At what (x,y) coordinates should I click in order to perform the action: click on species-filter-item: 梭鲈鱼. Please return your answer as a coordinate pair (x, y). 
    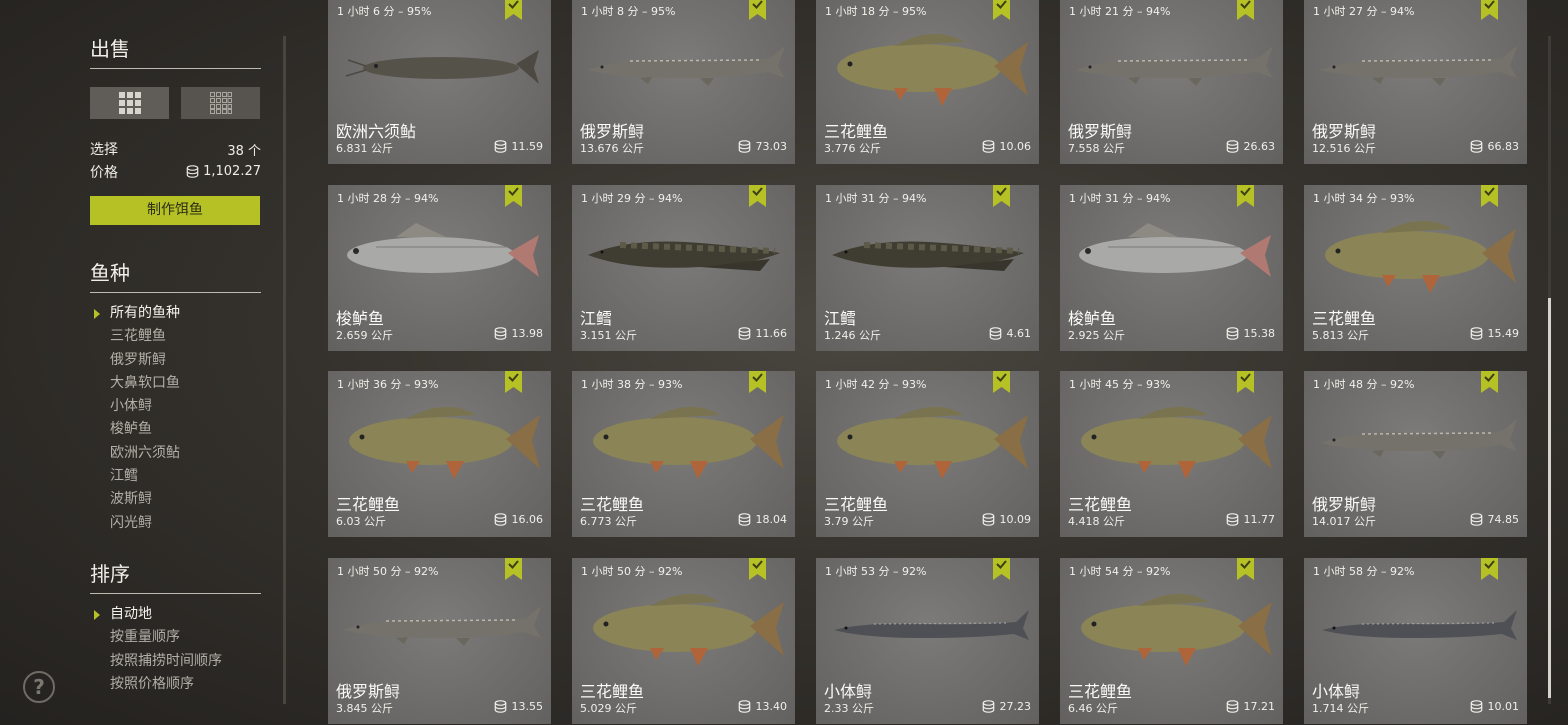
    Looking at the image, I should click on (135, 429).